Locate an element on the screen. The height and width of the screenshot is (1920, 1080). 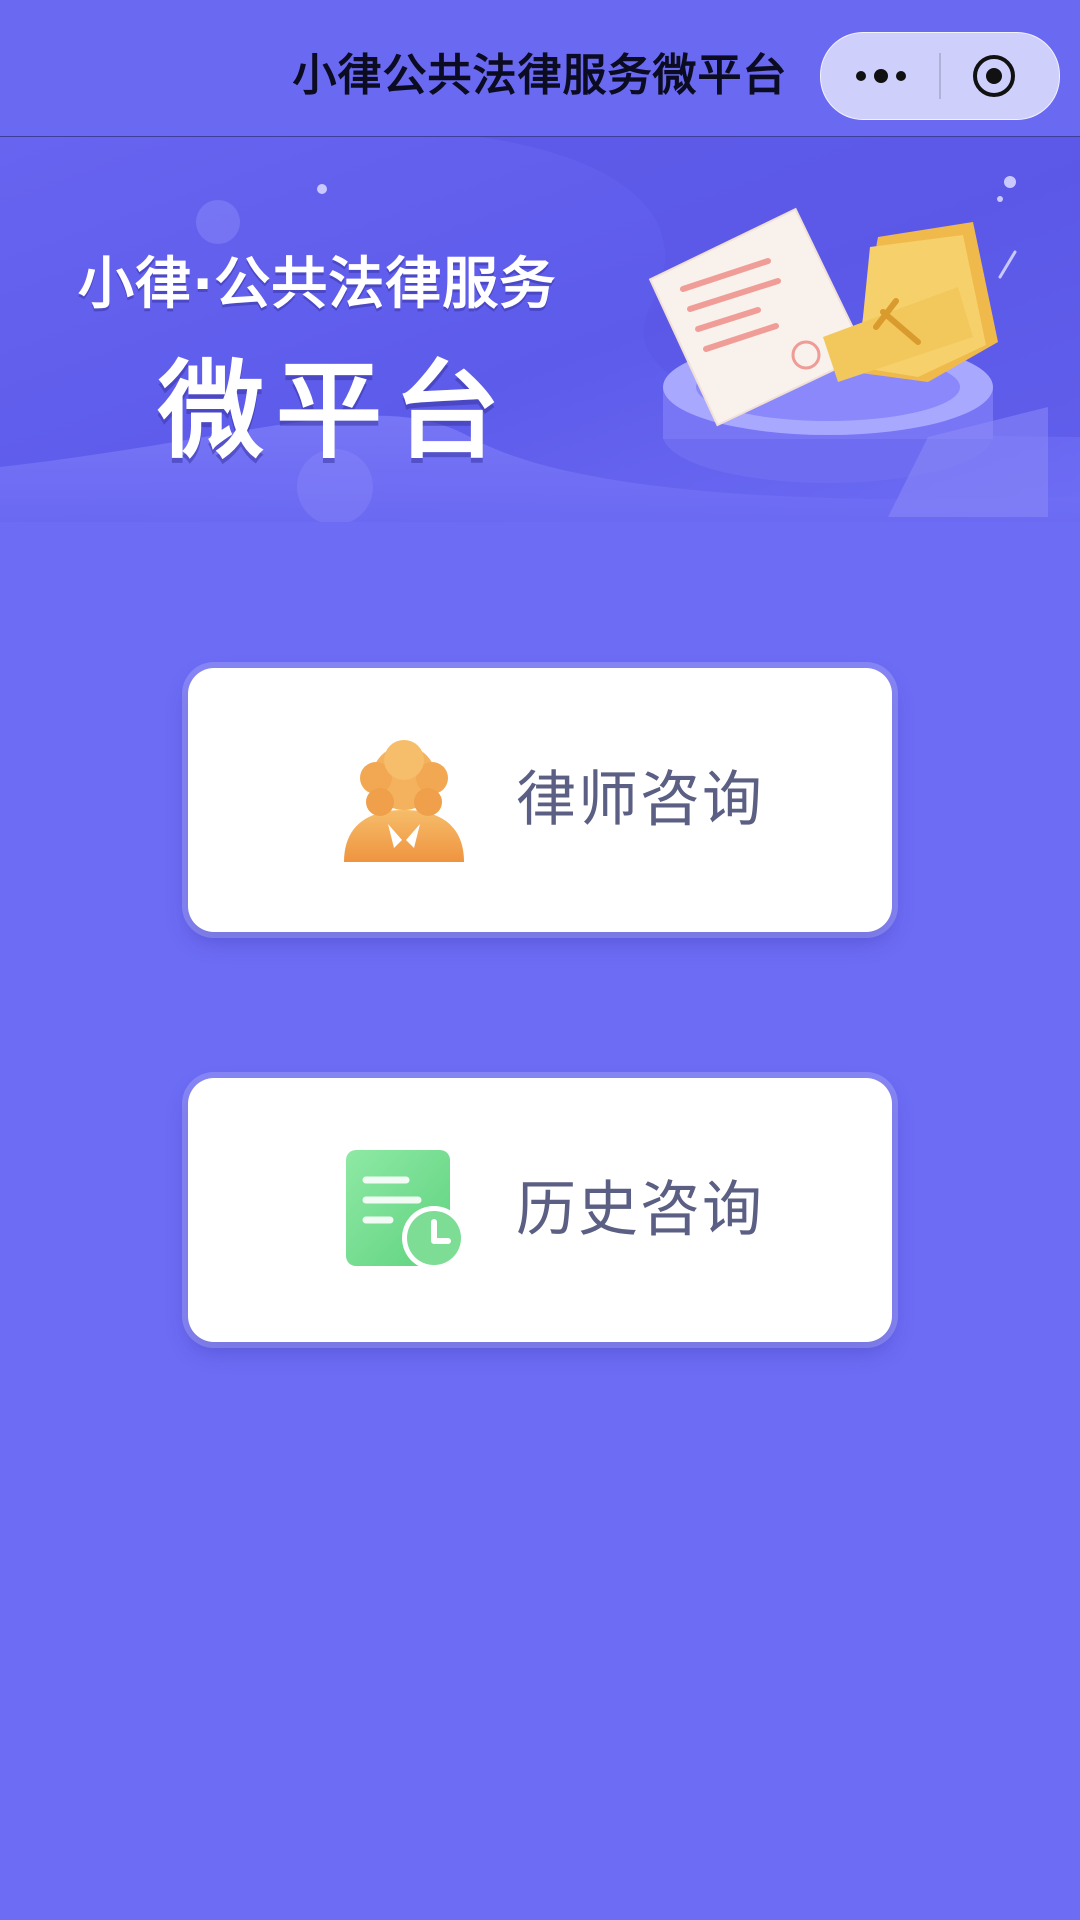
more-icon is located at coordinates (881, 76).